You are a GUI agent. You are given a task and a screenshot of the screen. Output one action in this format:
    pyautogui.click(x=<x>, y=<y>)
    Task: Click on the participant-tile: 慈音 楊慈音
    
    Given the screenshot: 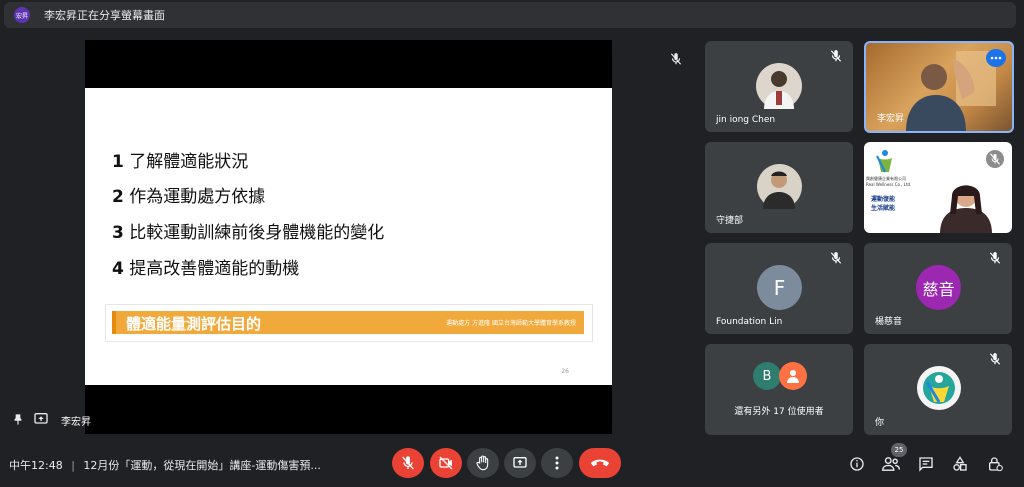 What is the action you would take?
    pyautogui.click(x=938, y=288)
    